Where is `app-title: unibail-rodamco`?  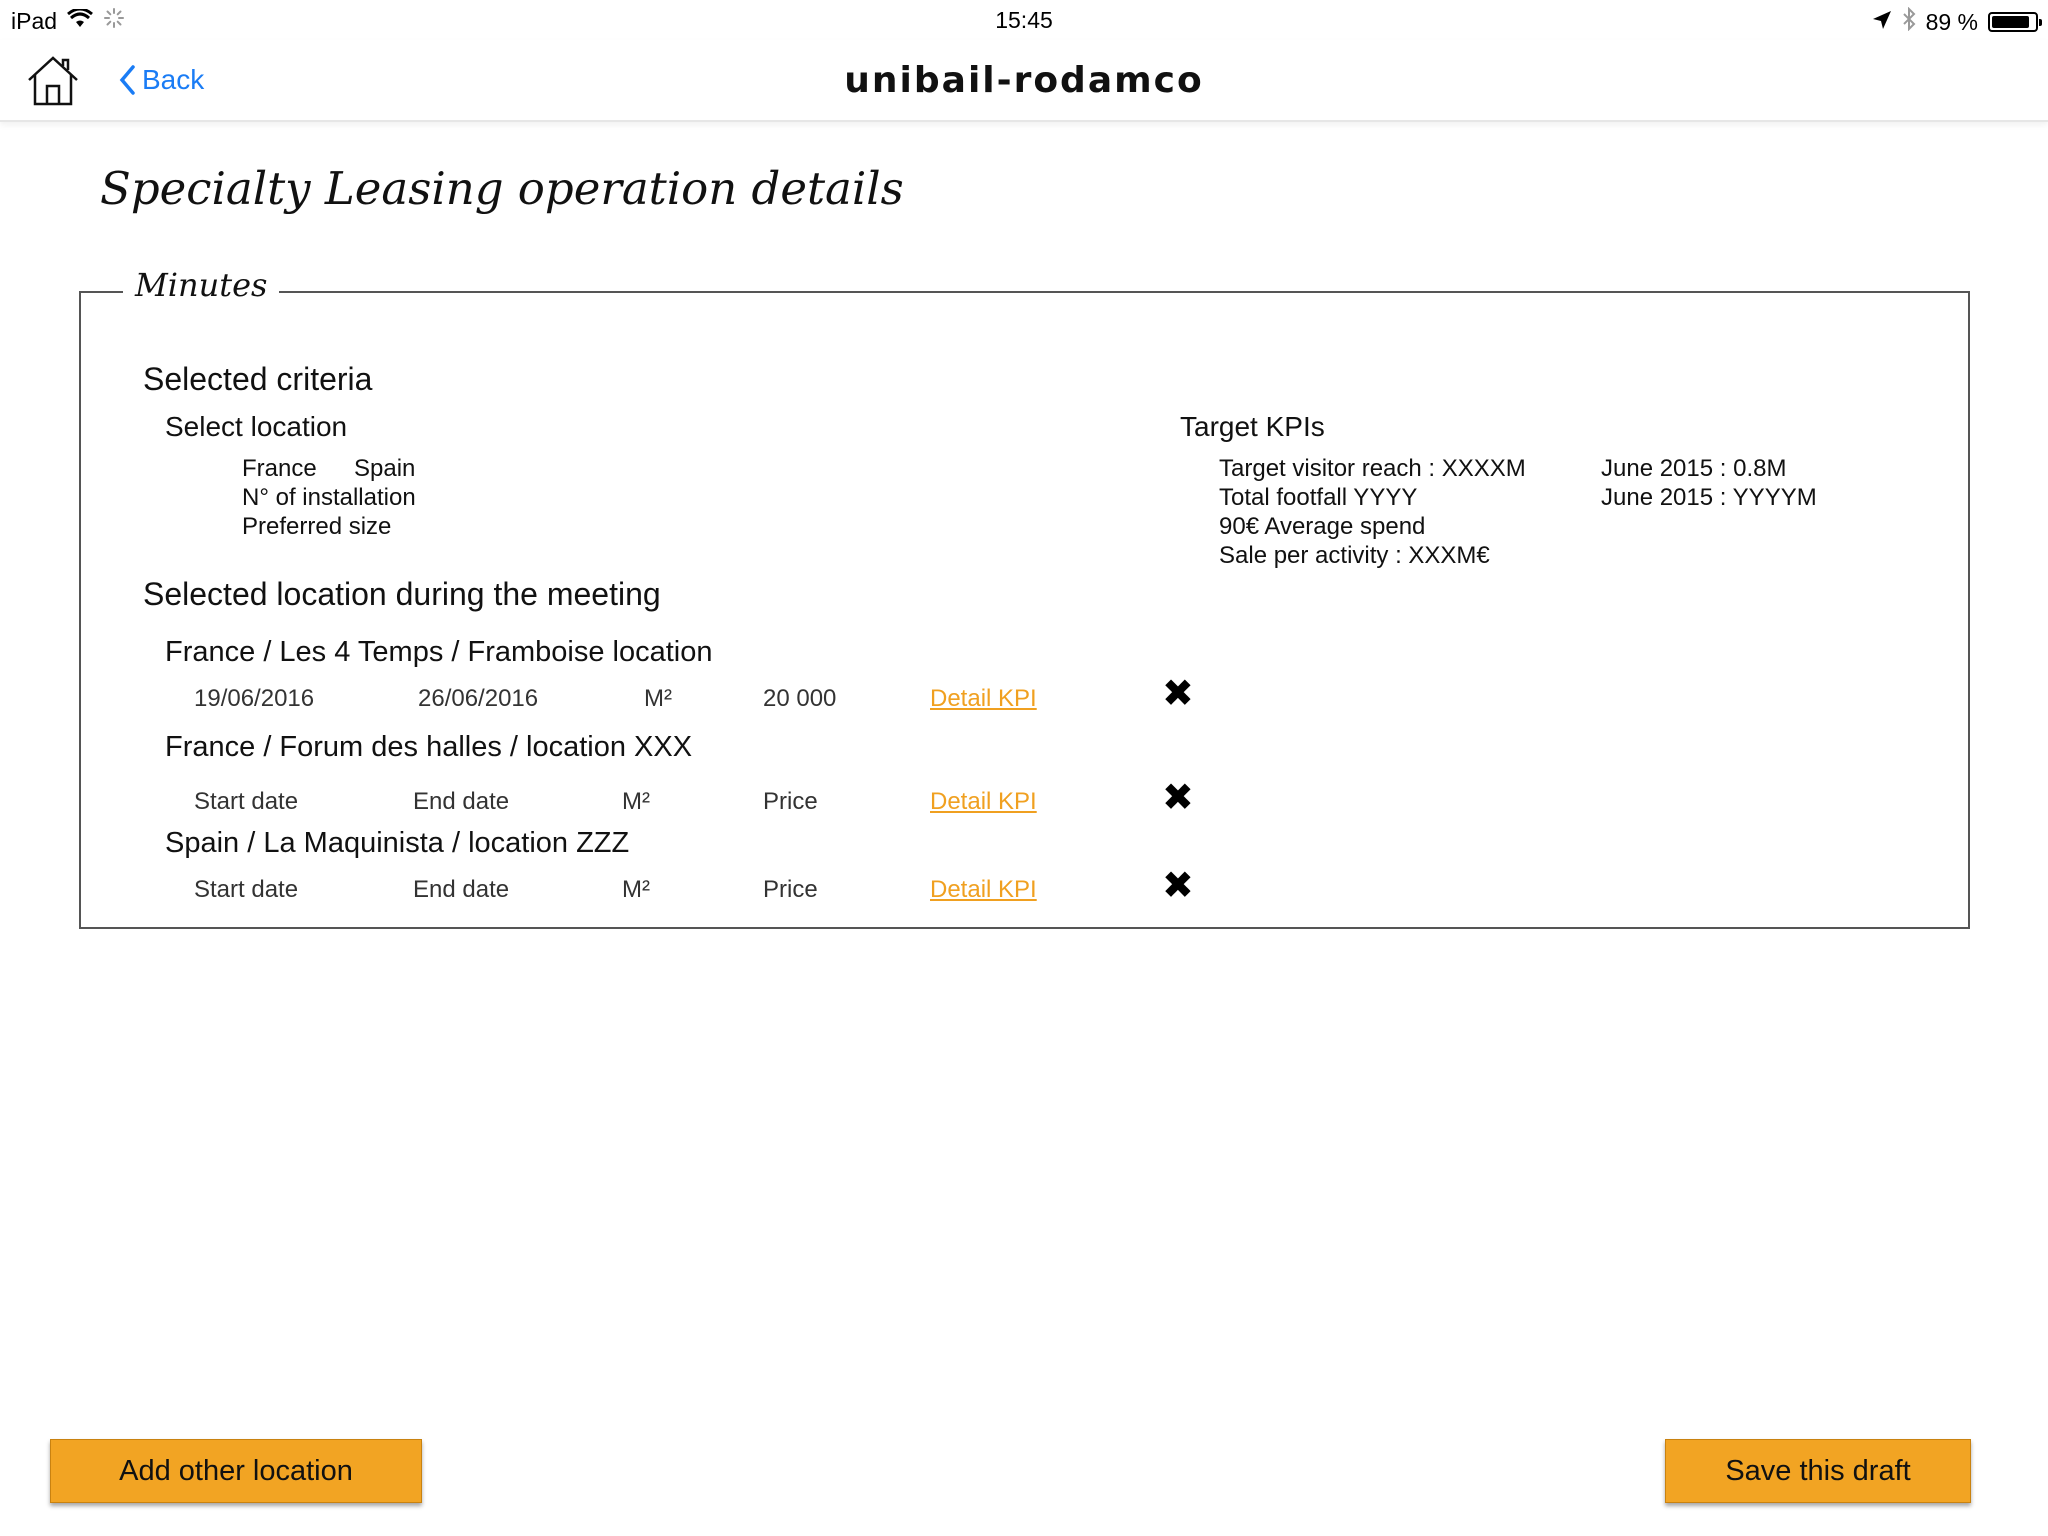 app-title: unibail-rodamco is located at coordinates (1024, 80).